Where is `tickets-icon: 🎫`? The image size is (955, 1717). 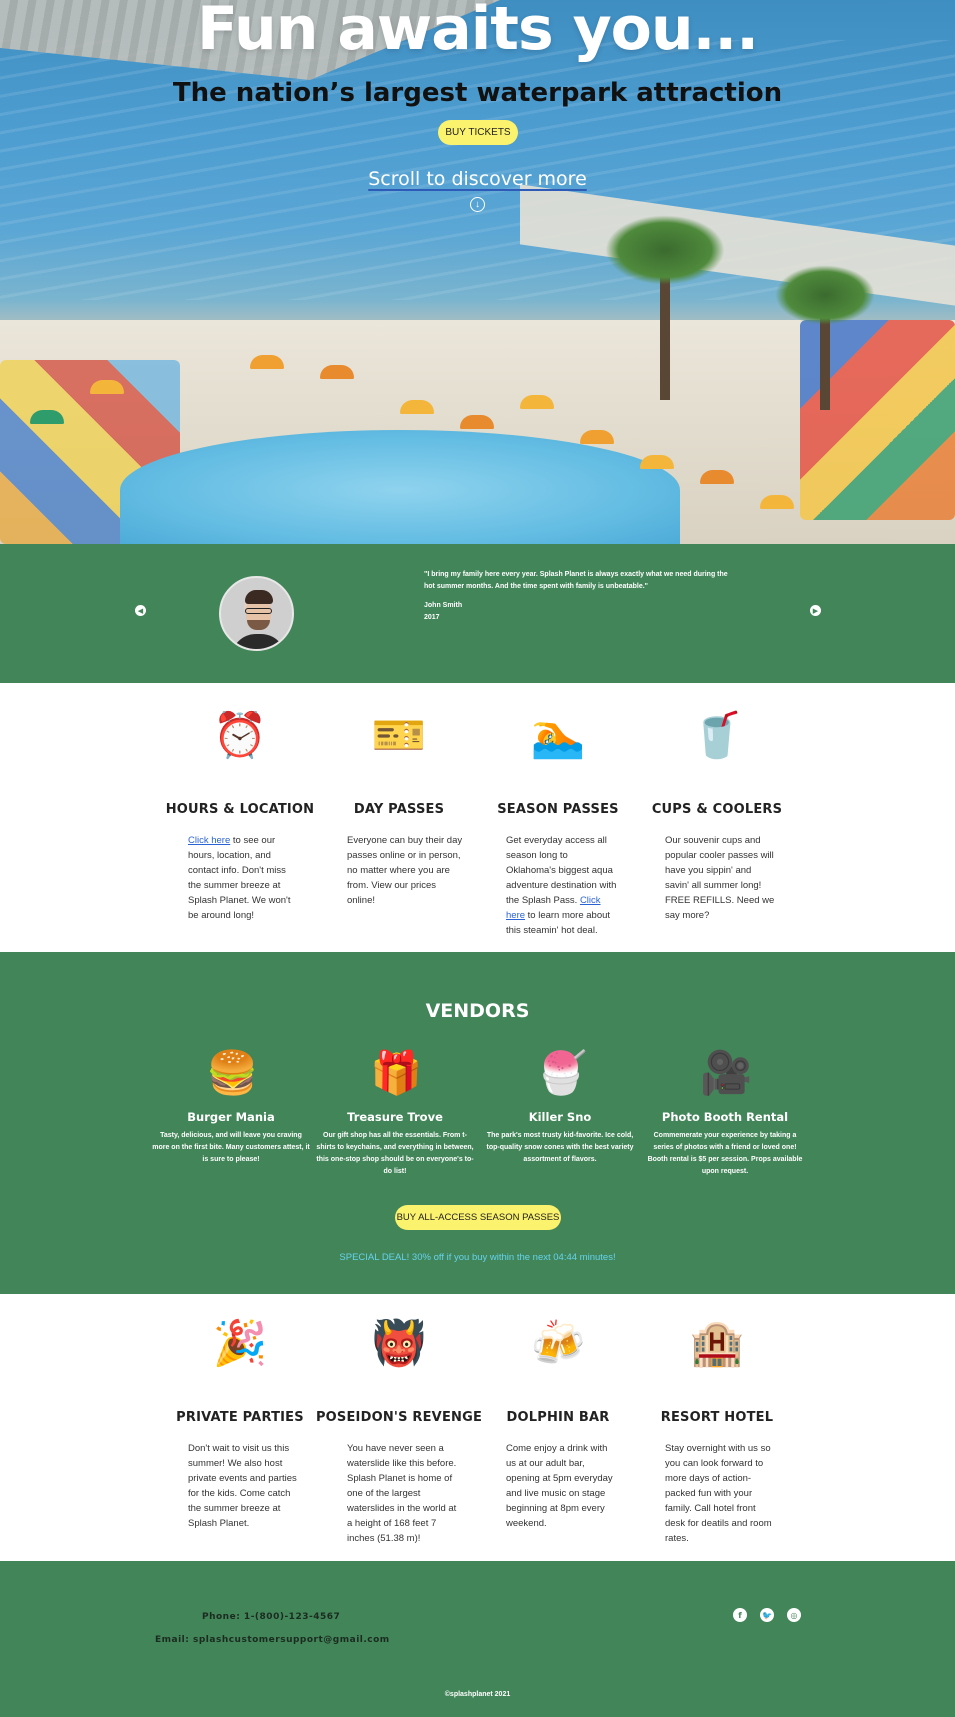 tickets-icon: 🎫 is located at coordinates (399, 735).